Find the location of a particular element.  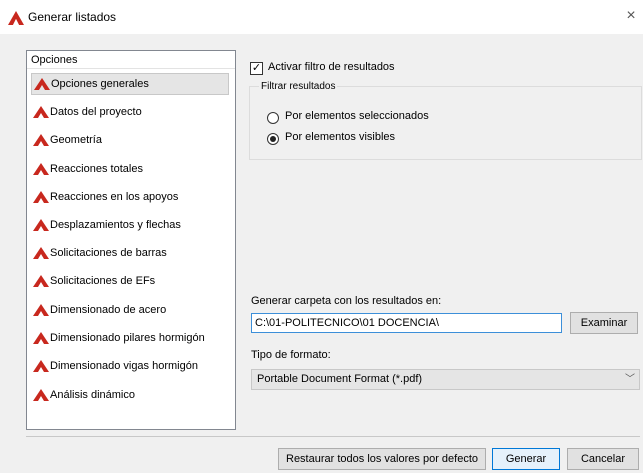

list-item-label: Solicitaciones de barras is located at coordinates (108, 253).